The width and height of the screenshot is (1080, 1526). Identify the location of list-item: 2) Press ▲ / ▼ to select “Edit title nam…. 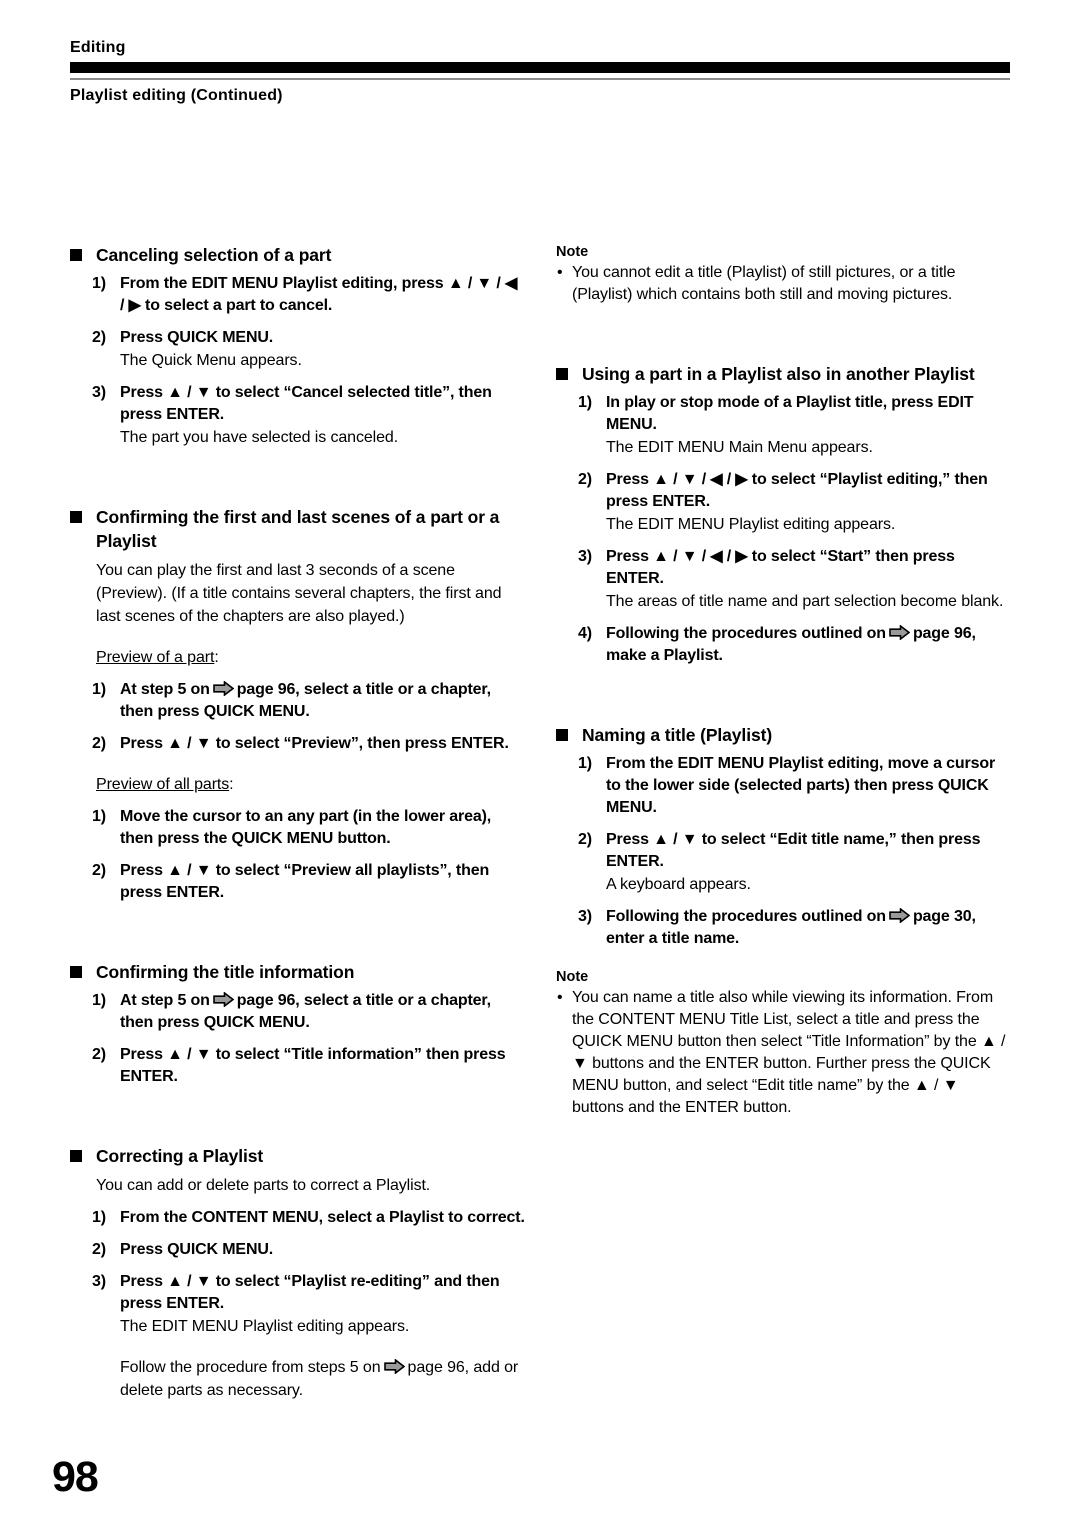
(794, 851).